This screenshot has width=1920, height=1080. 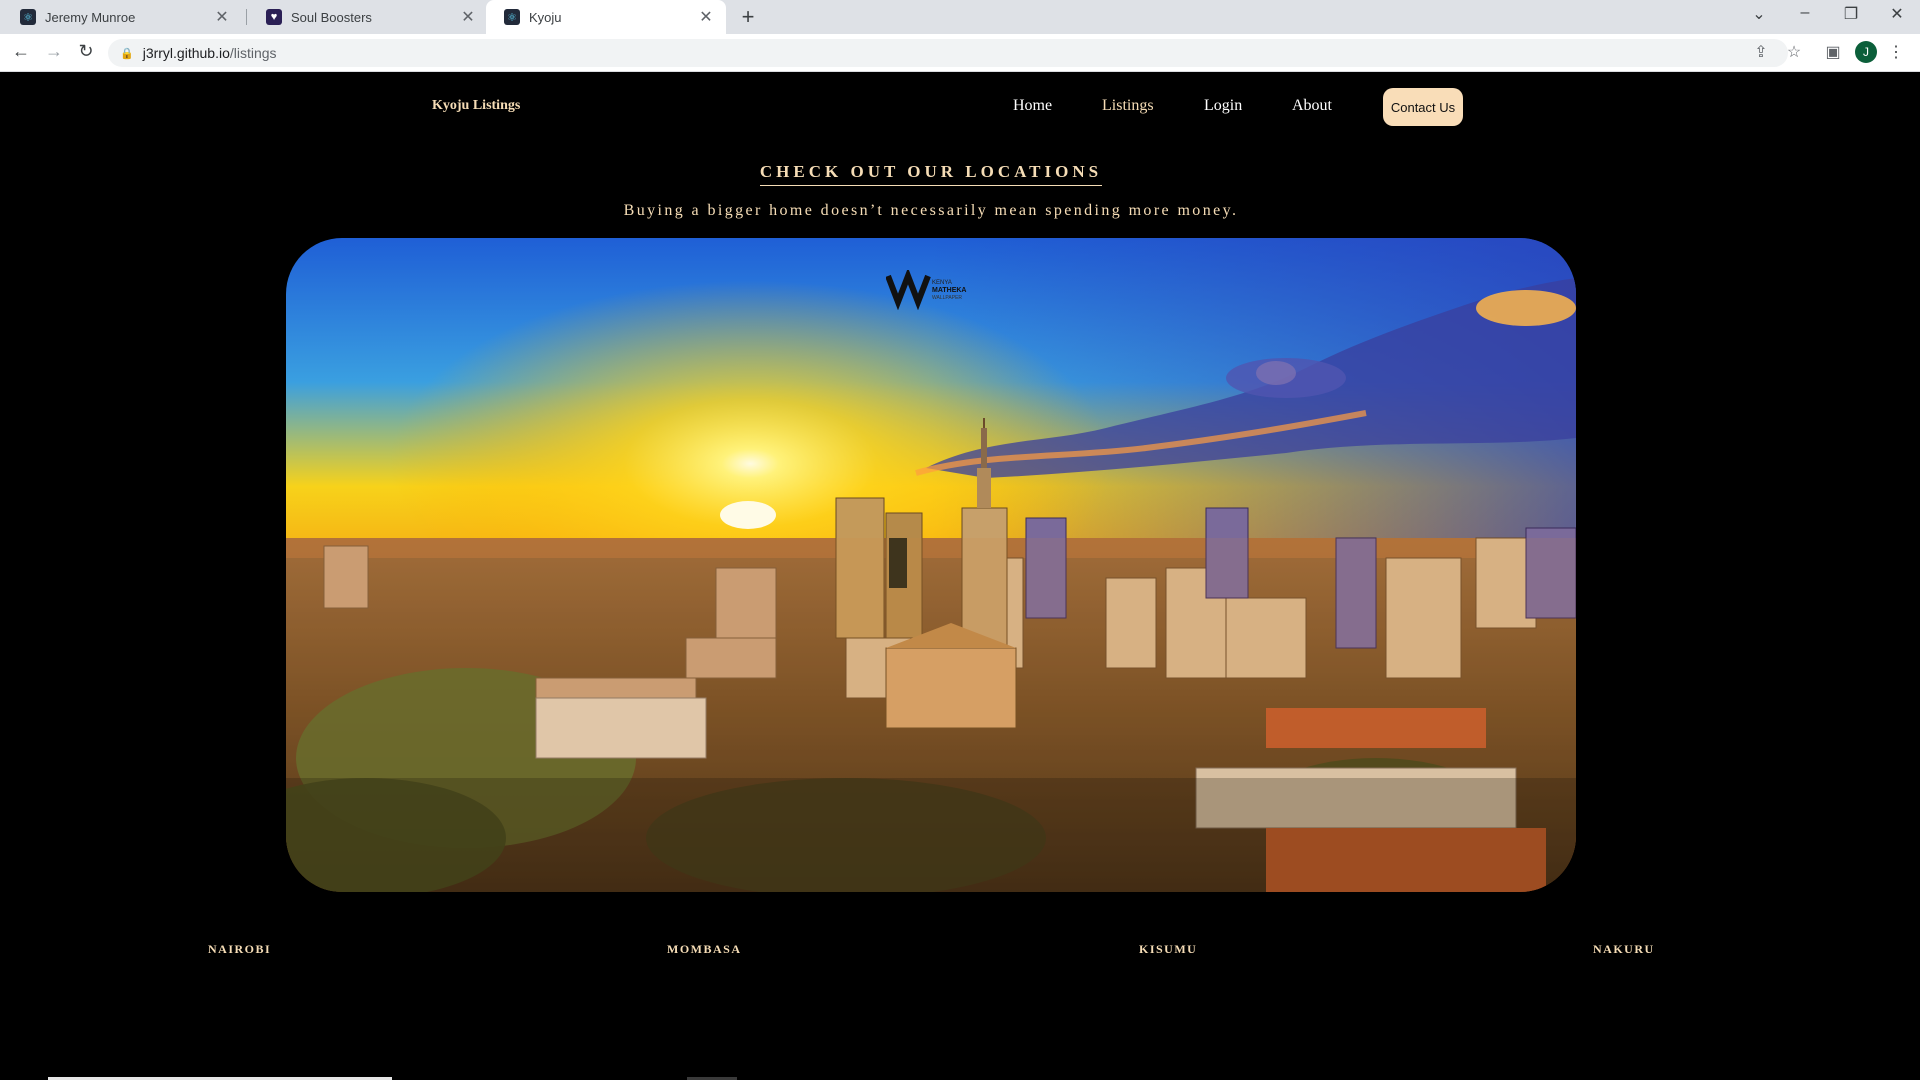 I want to click on reload-icon: ↻, so click(x=86, y=51).